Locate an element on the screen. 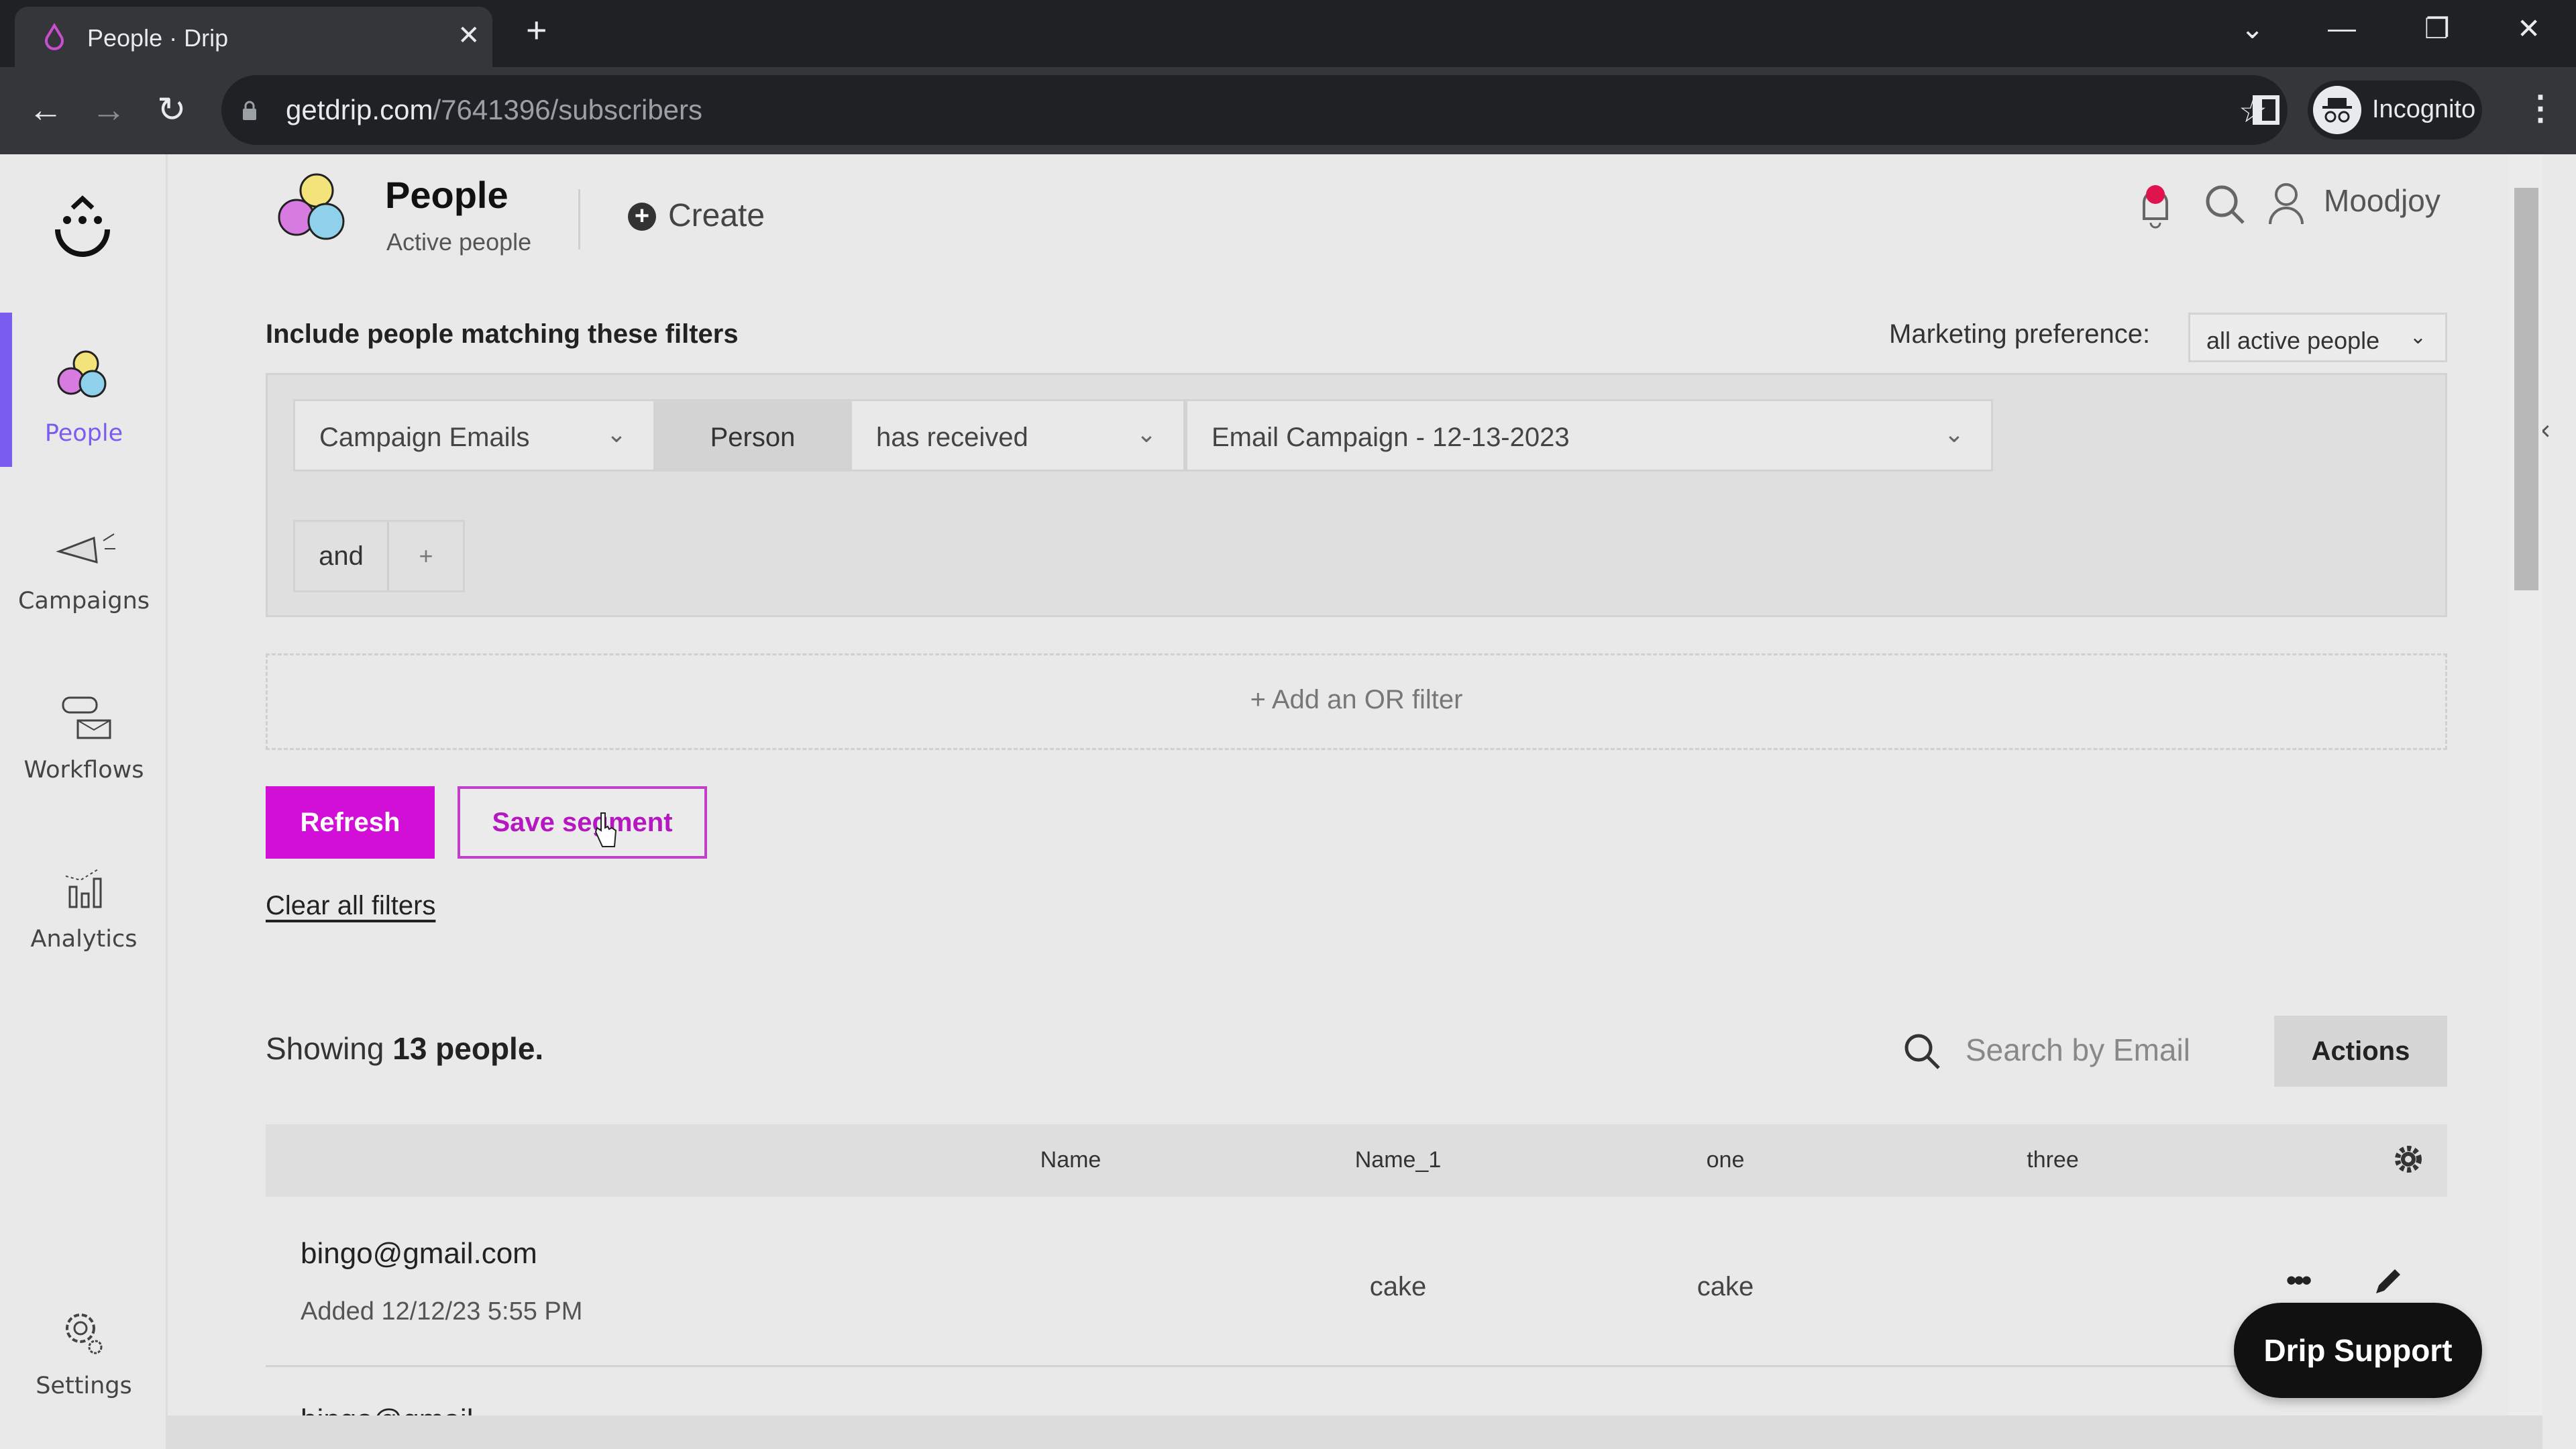 The image size is (2576, 1449). user-icon is located at coordinates (2286, 203).